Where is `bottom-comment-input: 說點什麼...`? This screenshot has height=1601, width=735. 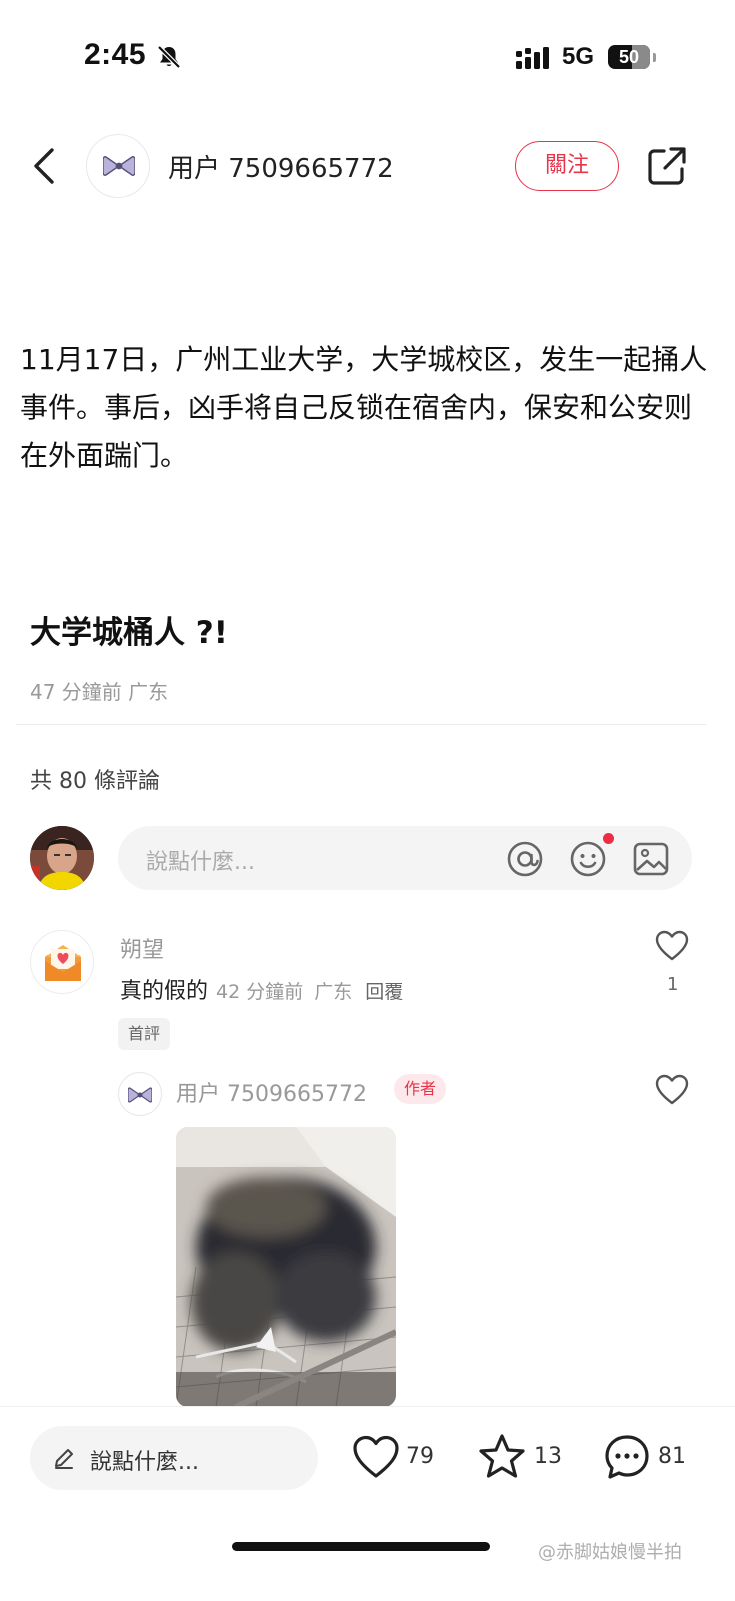
bottom-comment-input: 說點什麼... is located at coordinates (174, 1458).